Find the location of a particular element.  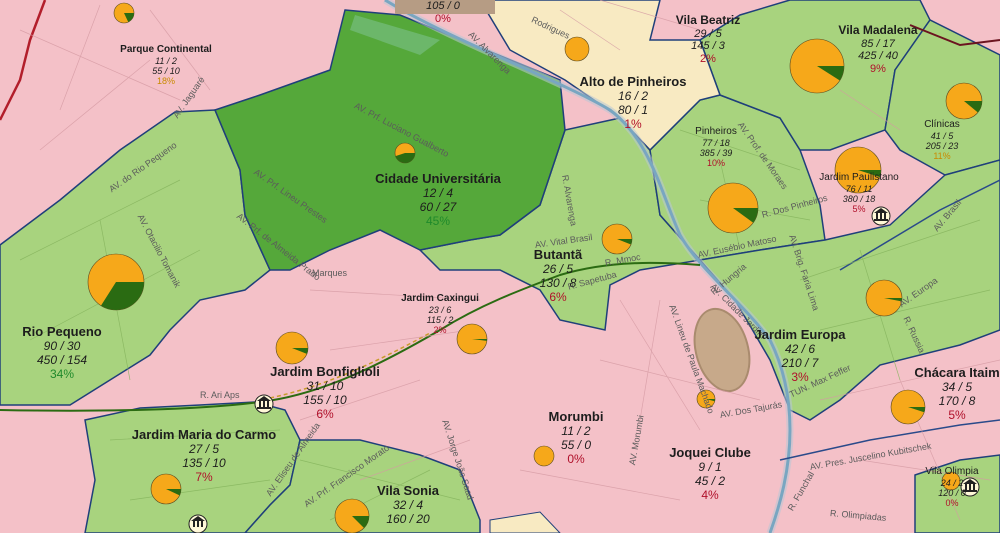

district-value-1: 27 / 5 is located at coordinates (204, 448).